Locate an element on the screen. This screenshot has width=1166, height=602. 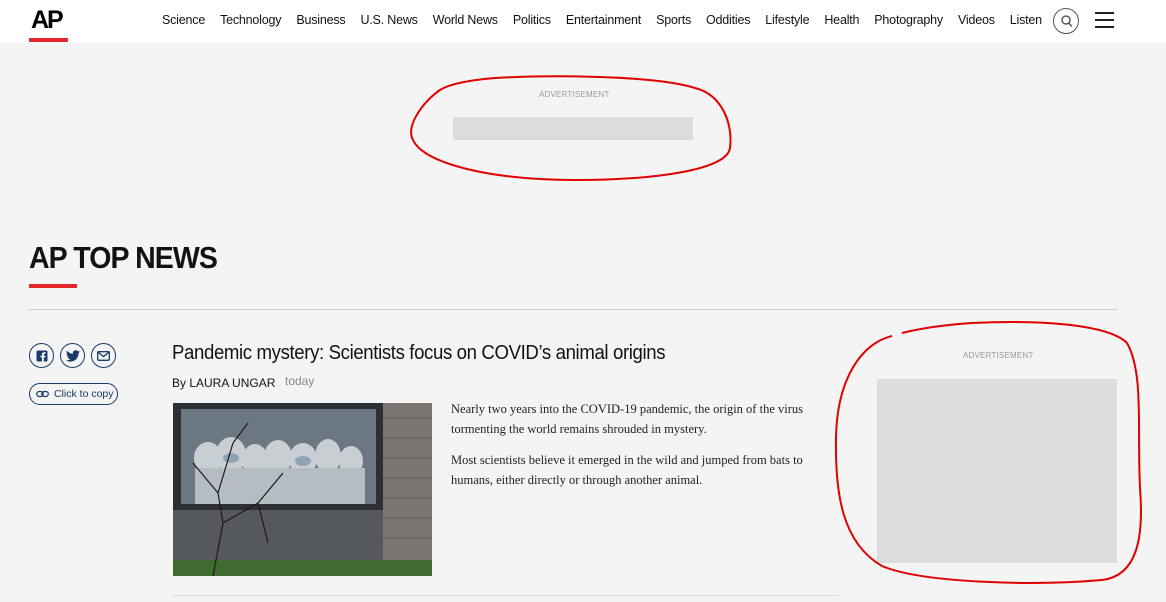
nav-item-sports: Sports is located at coordinates (673, 20).